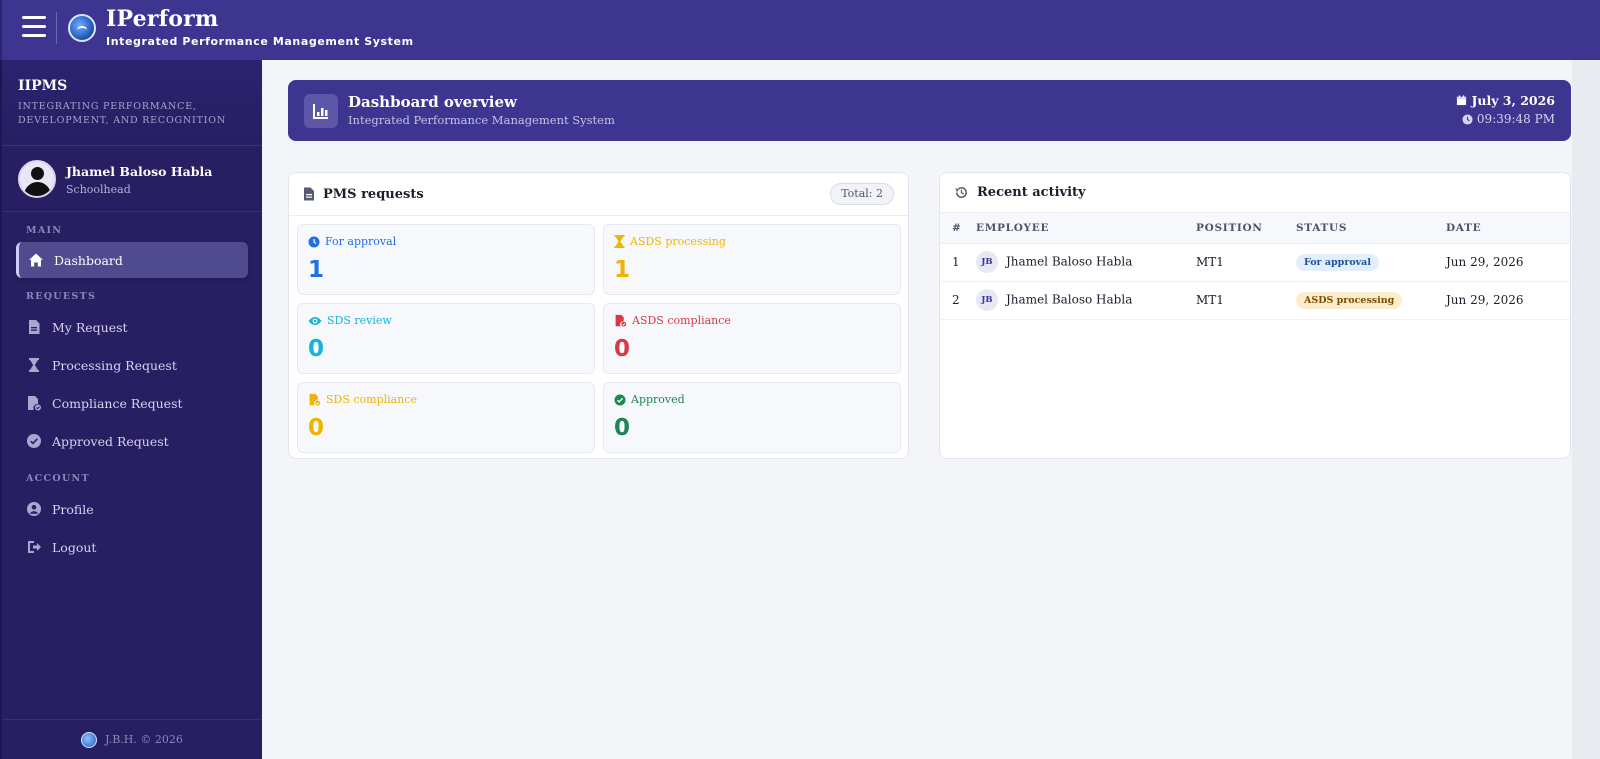  Describe the element at coordinates (89, 739) in the screenshot. I see `footer-logo` at that location.